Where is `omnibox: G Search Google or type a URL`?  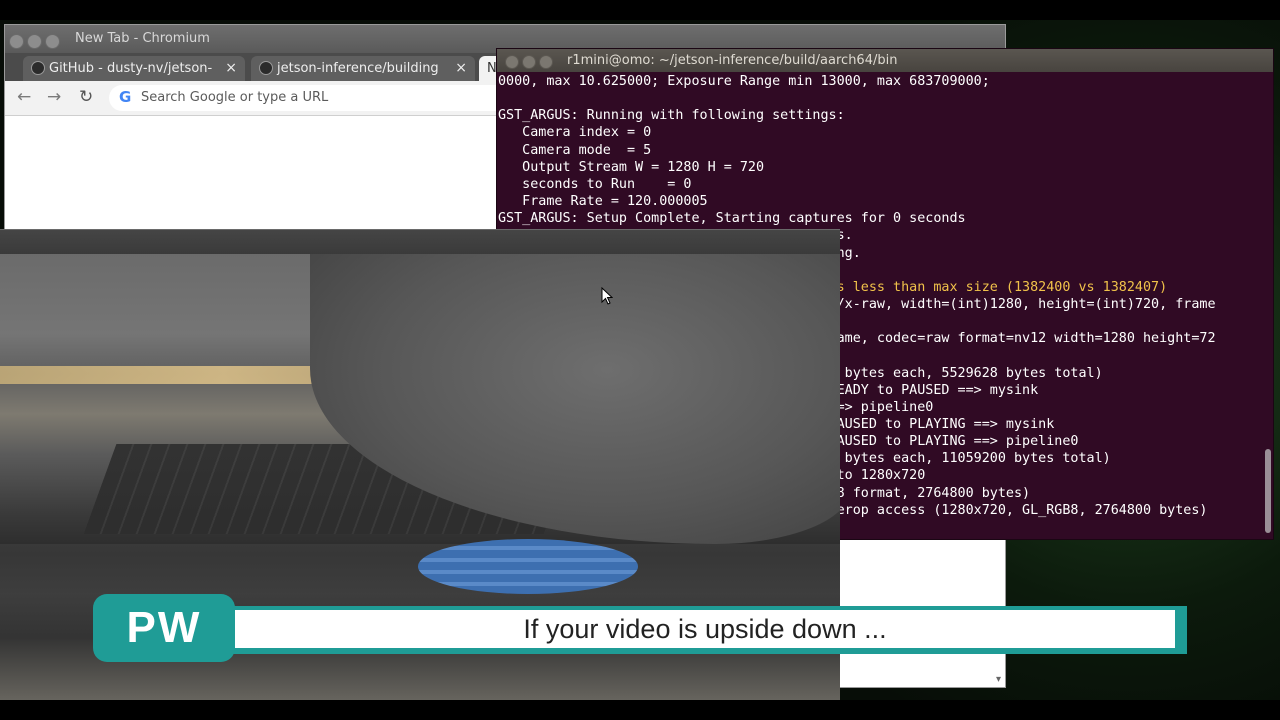
omnibox: G Search Google or type a URL is located at coordinates (319, 98).